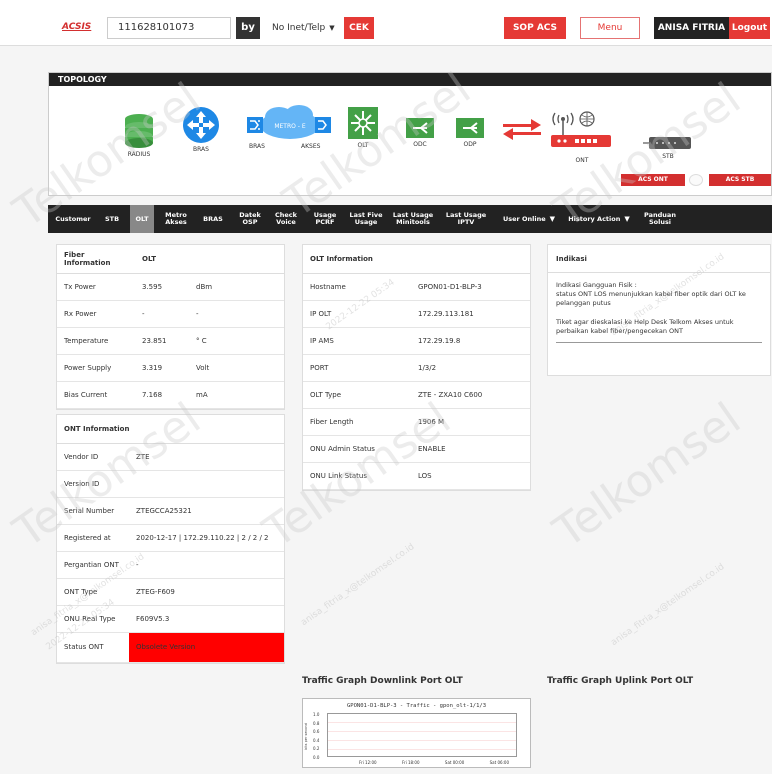  I want to click on olt-cell: 1/3/2, so click(470, 368).